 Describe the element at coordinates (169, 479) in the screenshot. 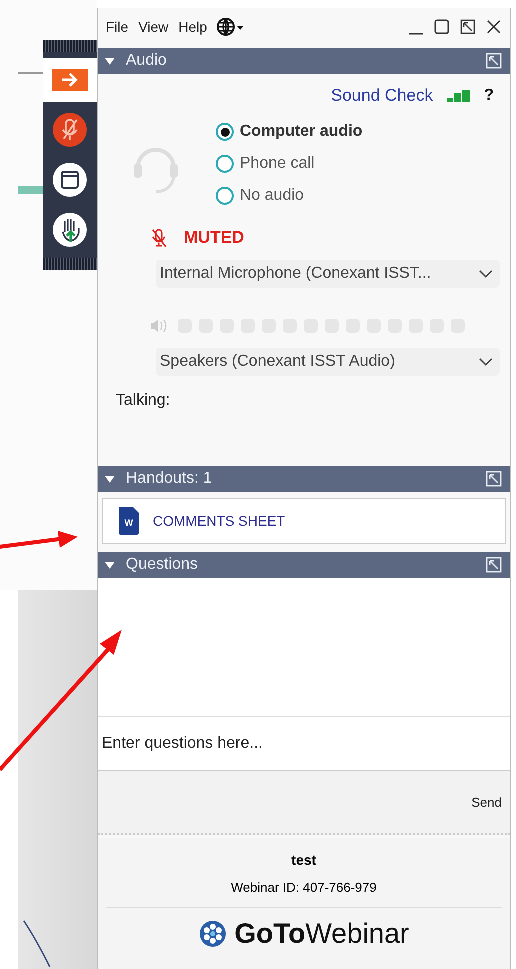

I see `section-title: Handouts: 1` at that location.